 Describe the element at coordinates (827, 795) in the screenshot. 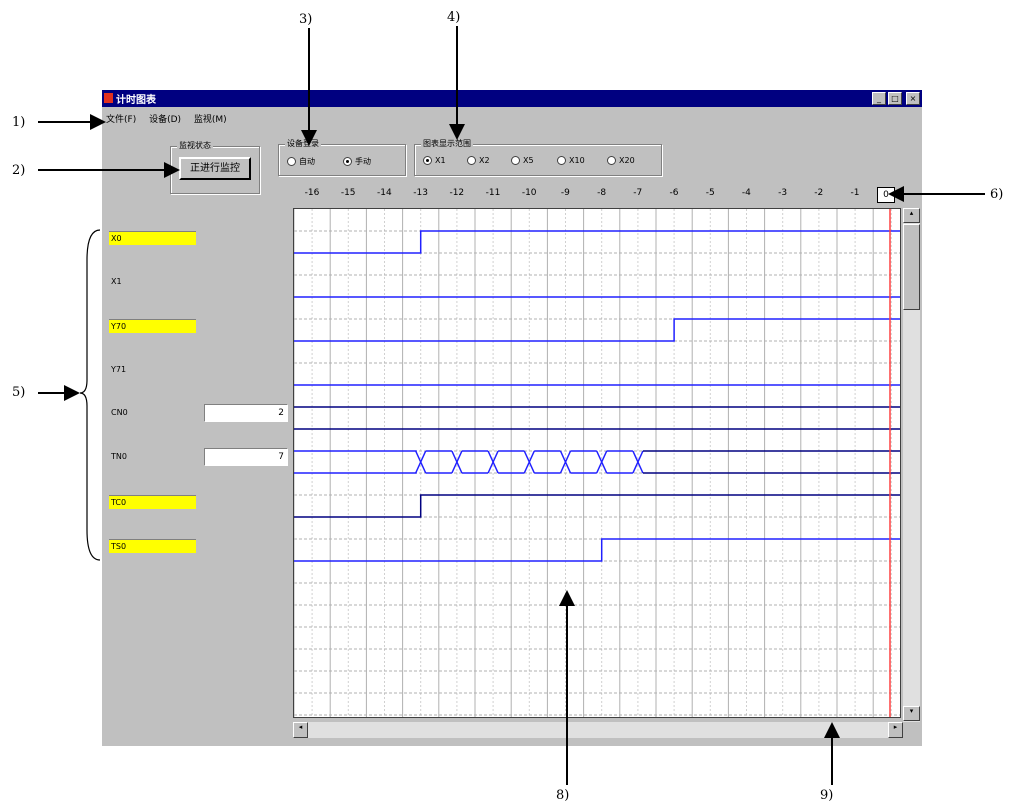

I see `callout-9: 9)` at that location.